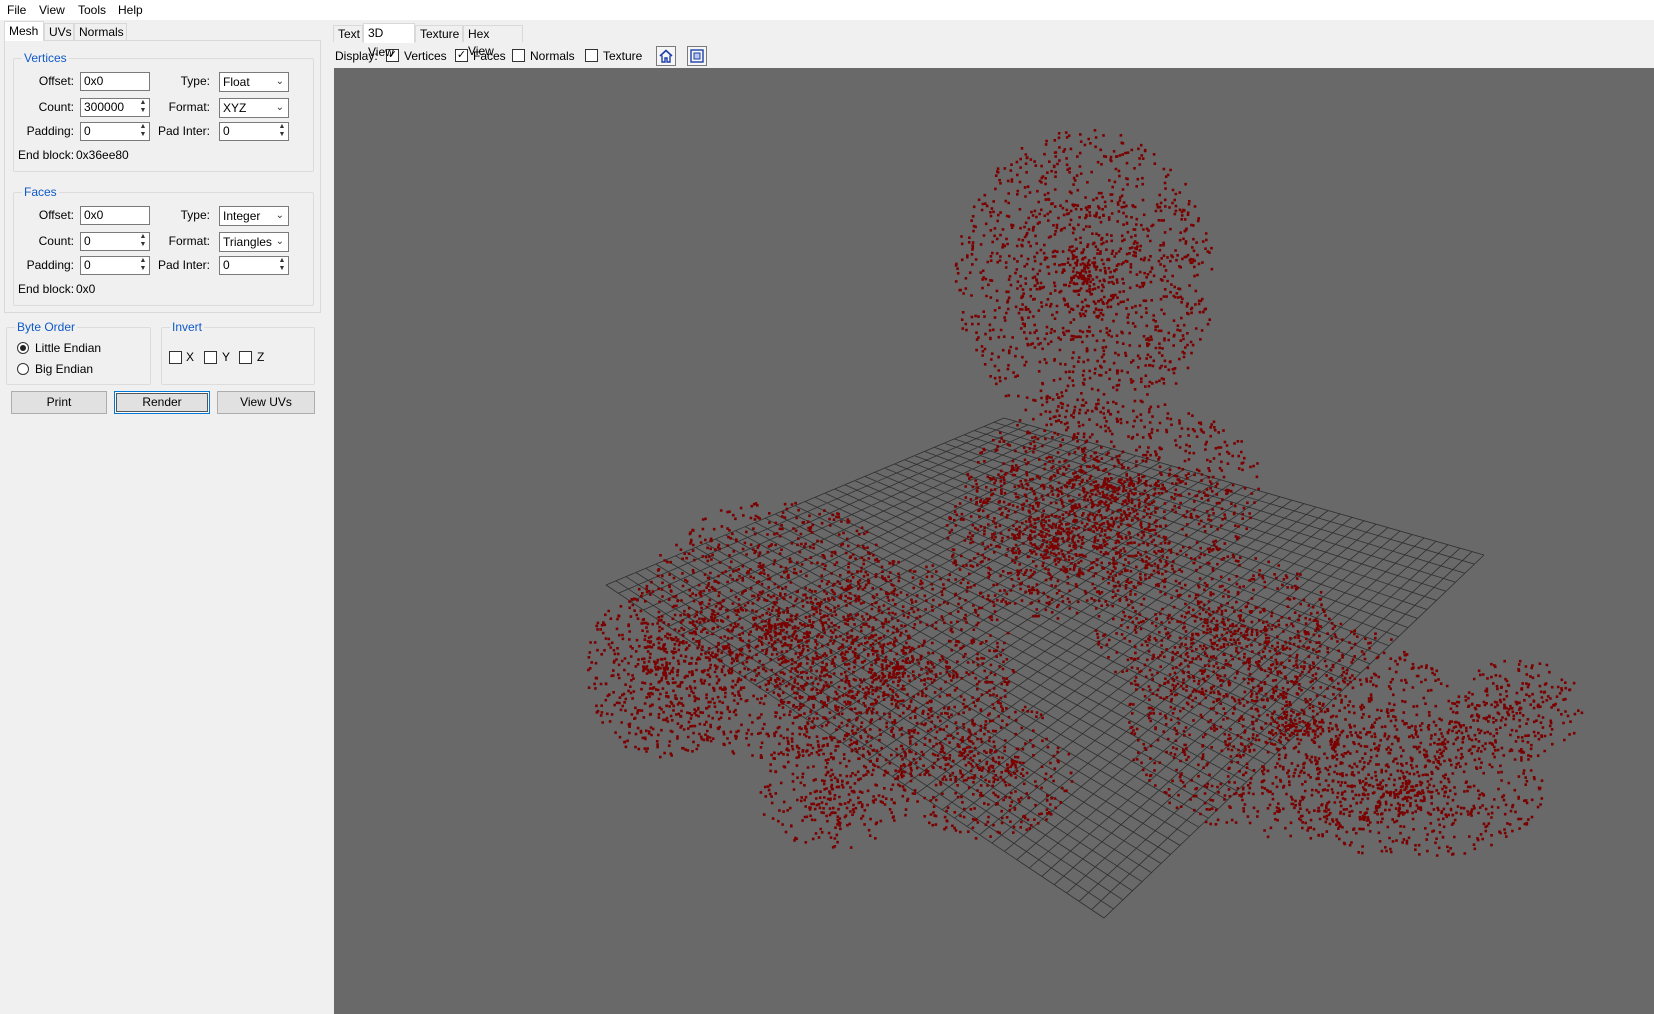 The height and width of the screenshot is (1014, 1654). What do you see at coordinates (235, 108) in the screenshot?
I see `vertices-format-value: XYZ` at bounding box center [235, 108].